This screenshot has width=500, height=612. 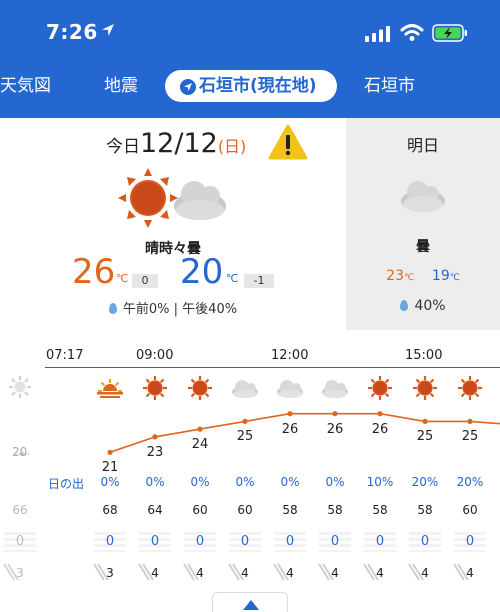 What do you see at coordinates (288, 142) in the screenshot?
I see `warning-icon` at bounding box center [288, 142].